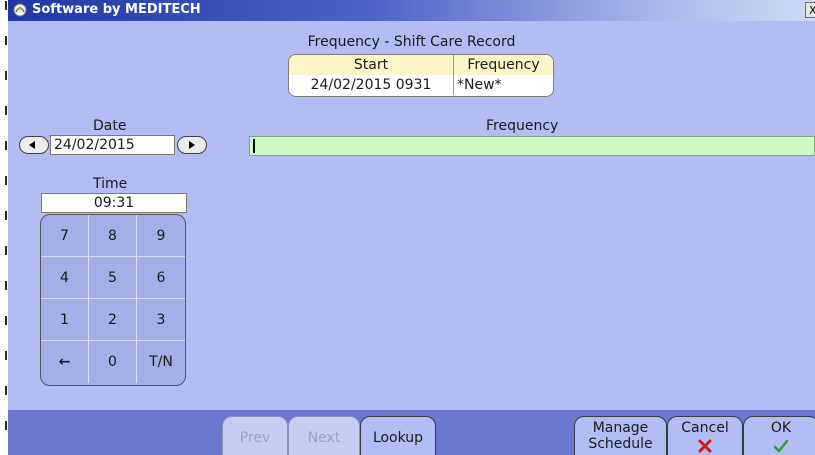 This screenshot has width=815, height=455. I want to click on cancel-label: Cancel, so click(705, 428).